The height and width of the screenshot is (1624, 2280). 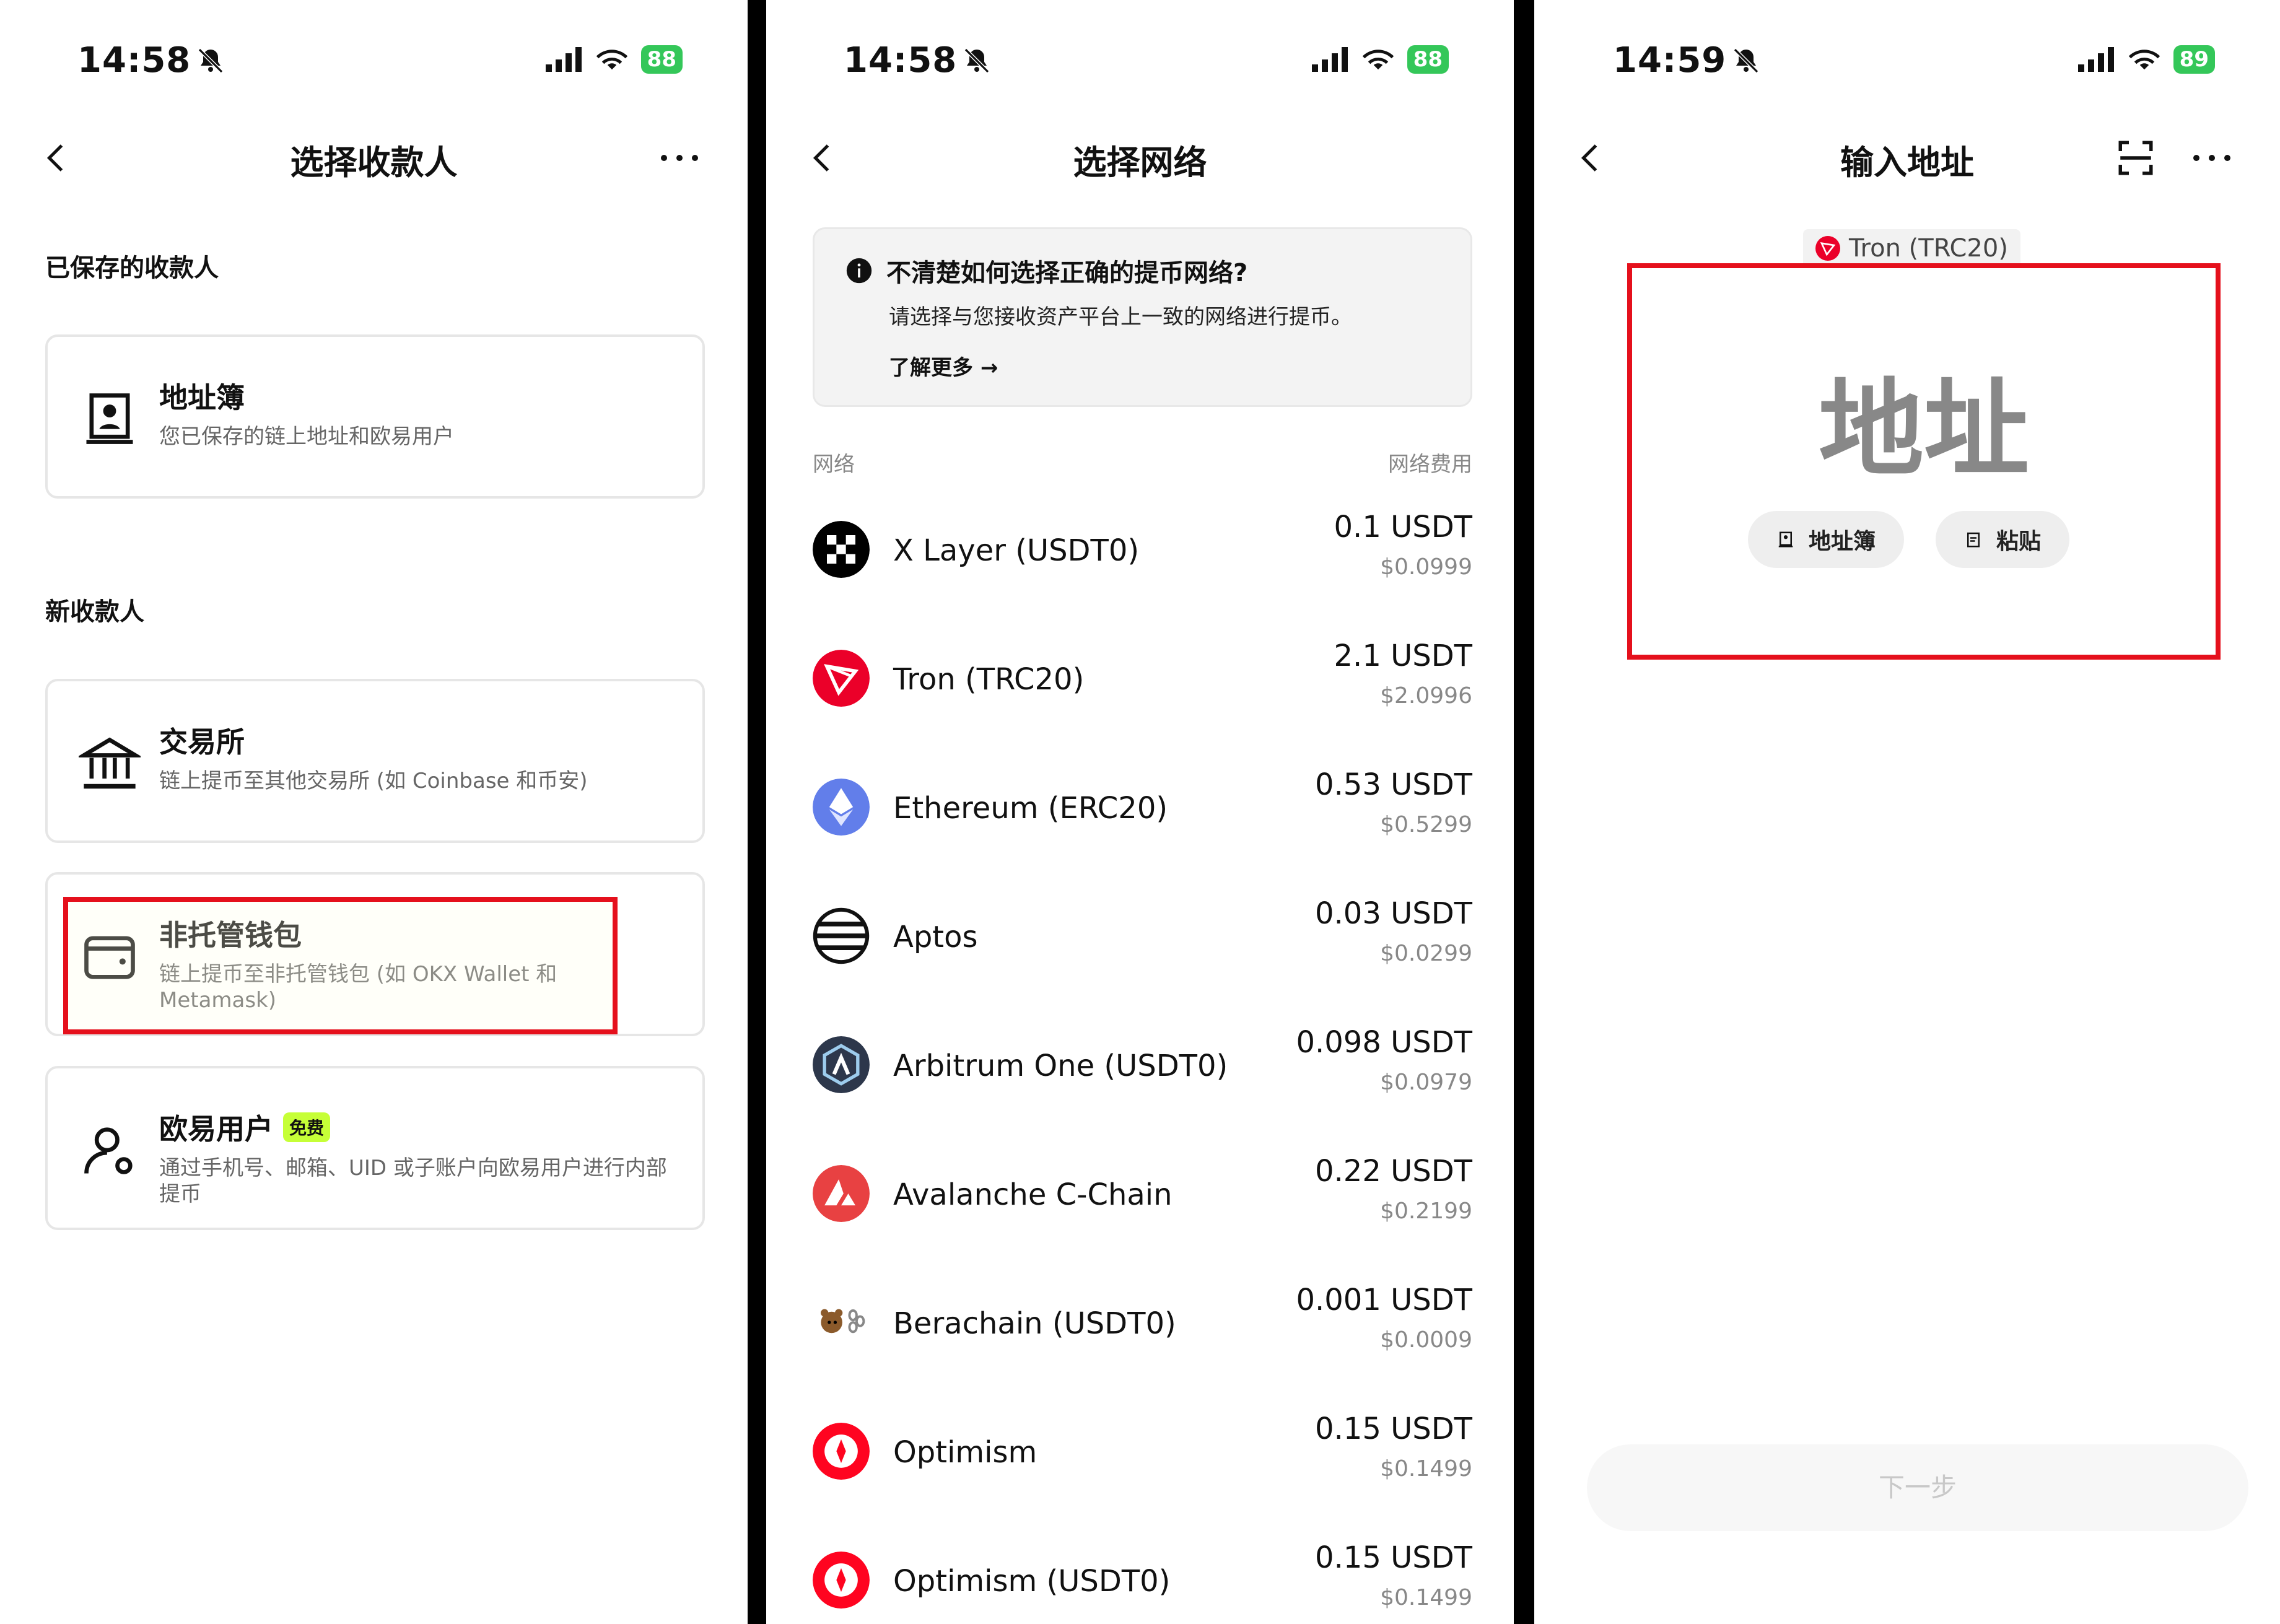 I want to click on status-bar: 14:58 88, so click(x=374, y=59).